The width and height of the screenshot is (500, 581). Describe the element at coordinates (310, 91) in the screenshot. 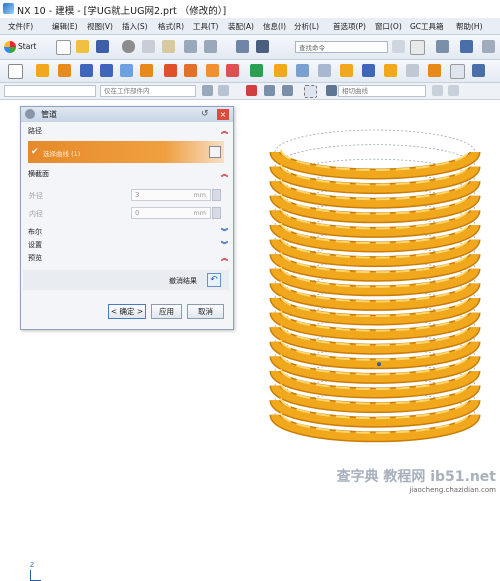

I see `box-select-icon` at that location.